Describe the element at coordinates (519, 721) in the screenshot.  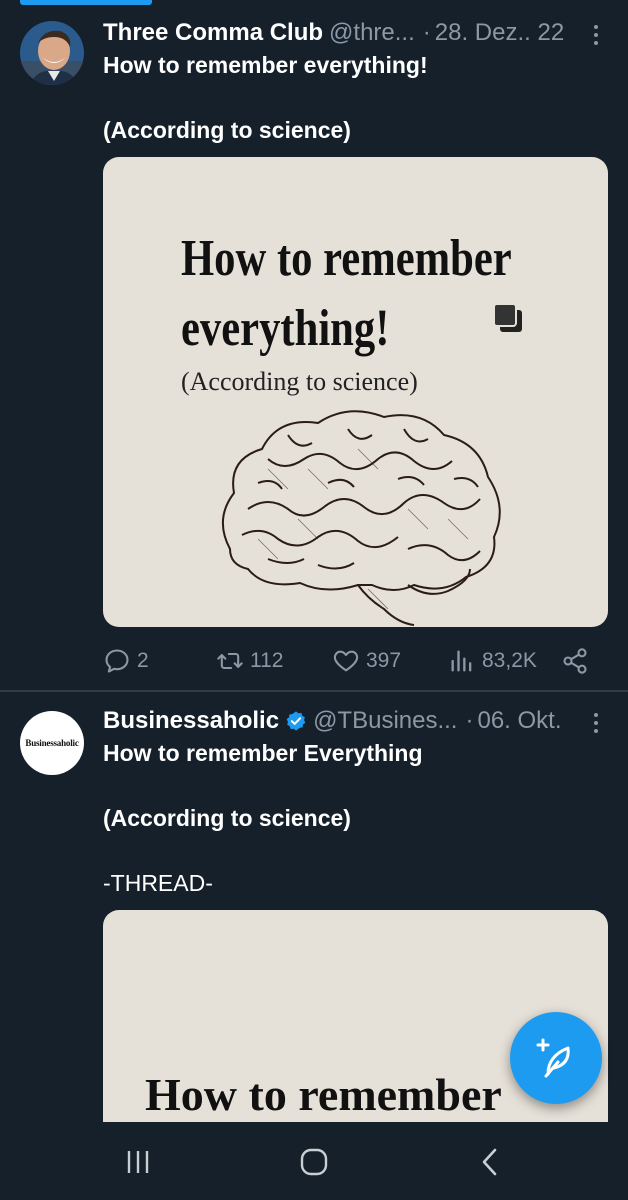
I see `tweet-date: 06. Okt.` at that location.